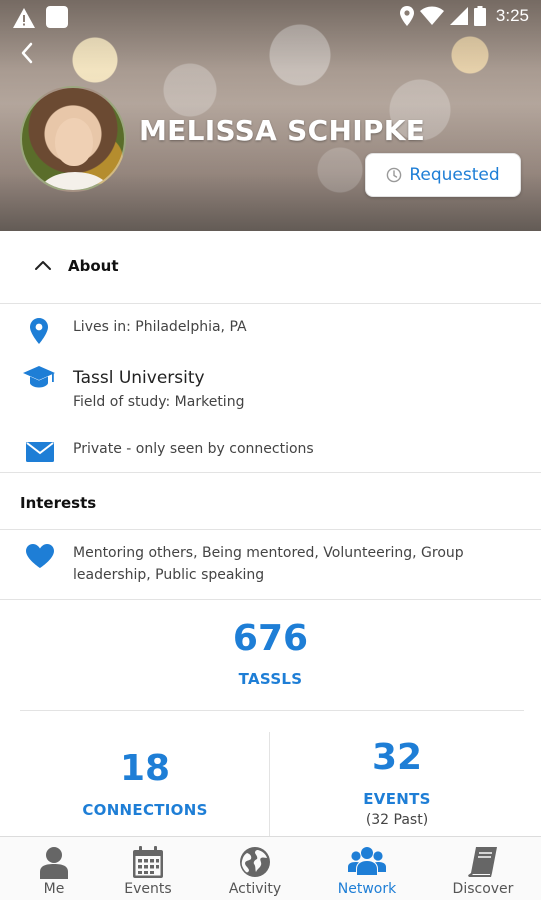 The width and height of the screenshot is (541, 900). Describe the element at coordinates (58, 503) in the screenshot. I see `interests-title: Interests` at that location.